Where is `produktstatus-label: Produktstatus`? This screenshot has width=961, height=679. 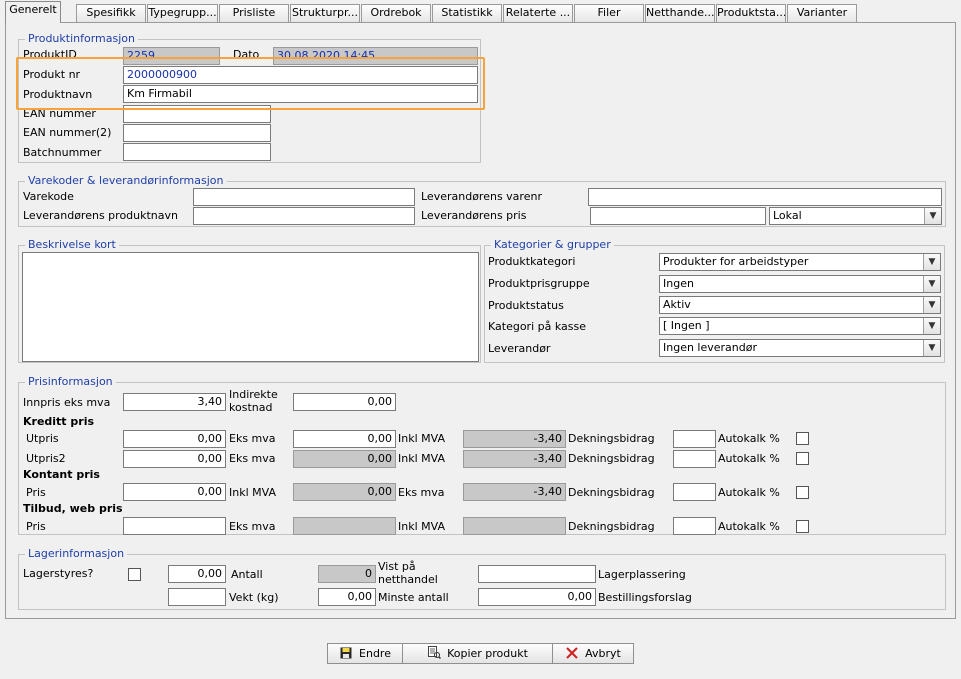 produktstatus-label: Produktstatus is located at coordinates (526, 305).